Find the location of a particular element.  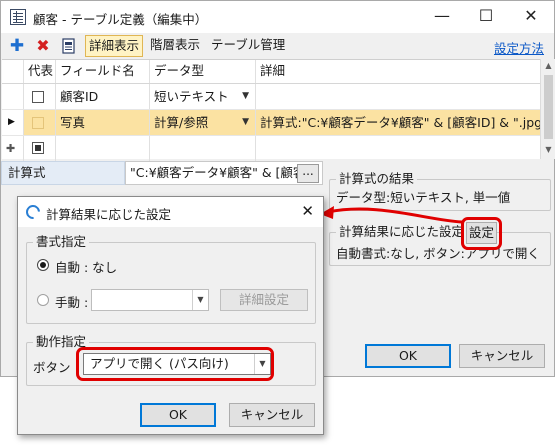

grid-scrollbar: ▲ ▼ is located at coordinates (547, 109).